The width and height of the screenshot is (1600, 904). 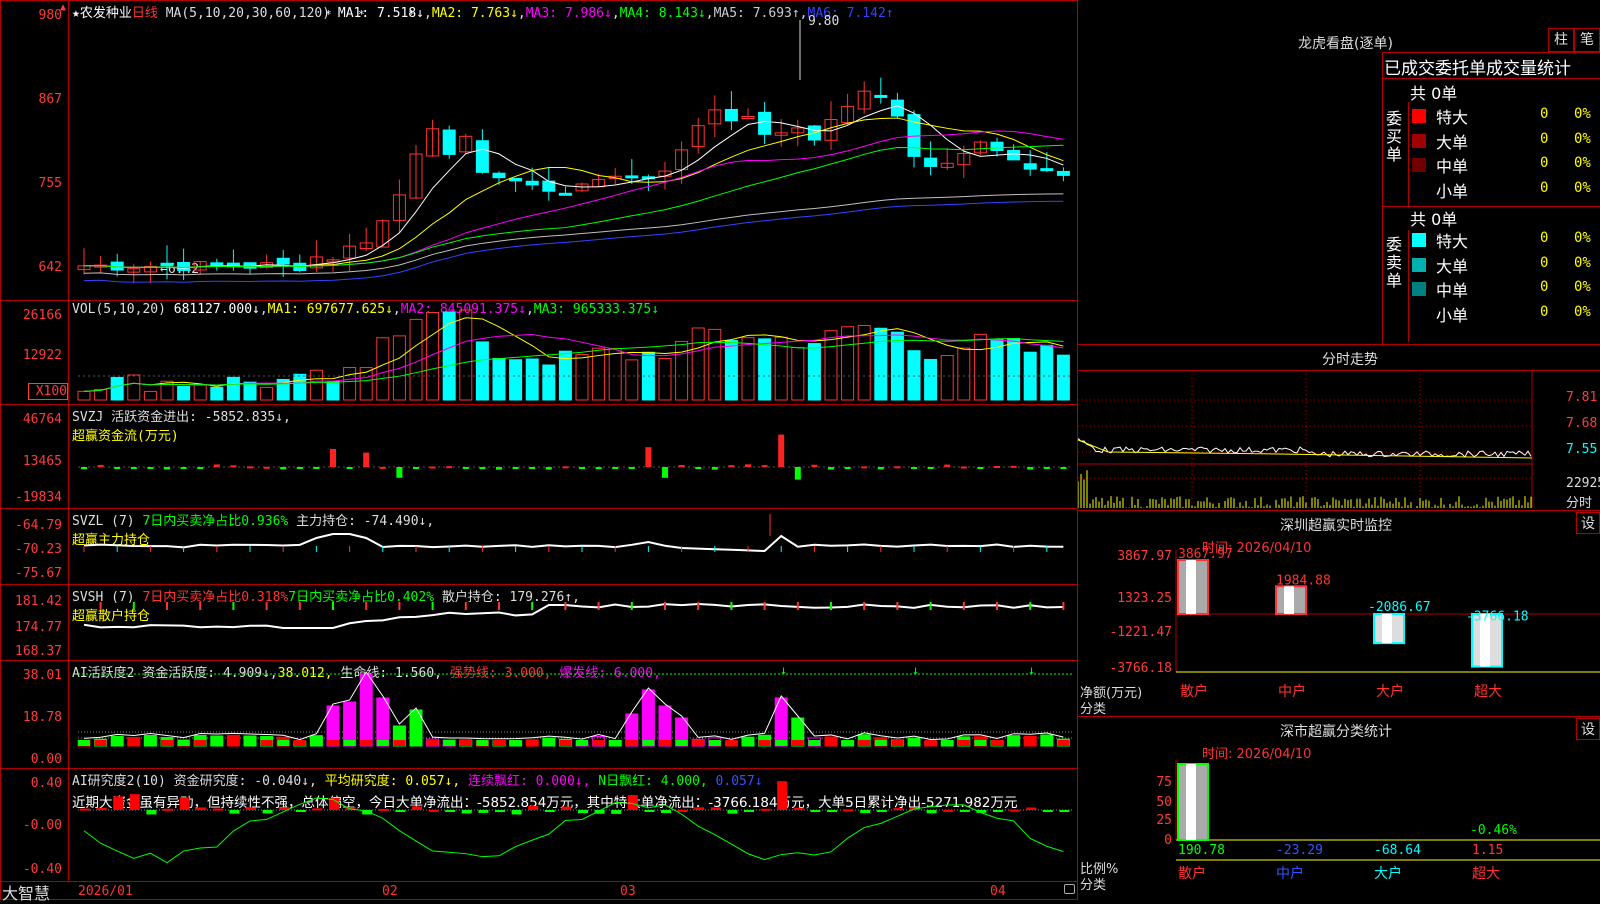 What do you see at coordinates (1388, 873) in the screenshot?
I see `szc-category-label: 大户` at bounding box center [1388, 873].